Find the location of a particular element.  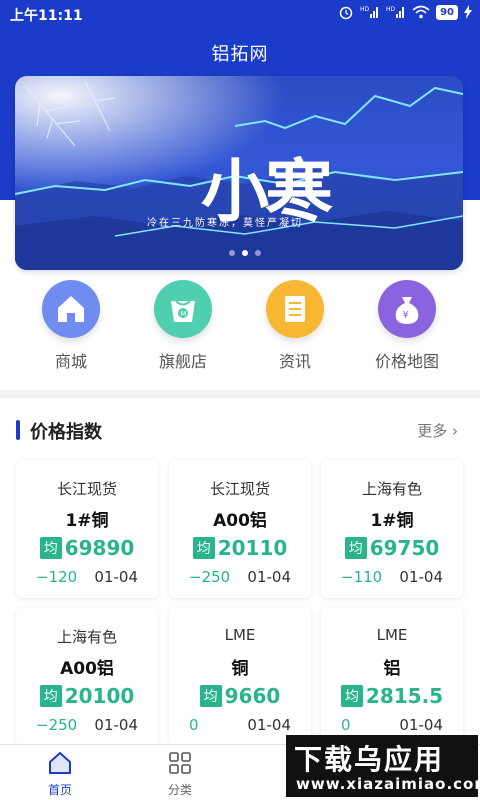

card-product: 铜 is located at coordinates (240, 669).